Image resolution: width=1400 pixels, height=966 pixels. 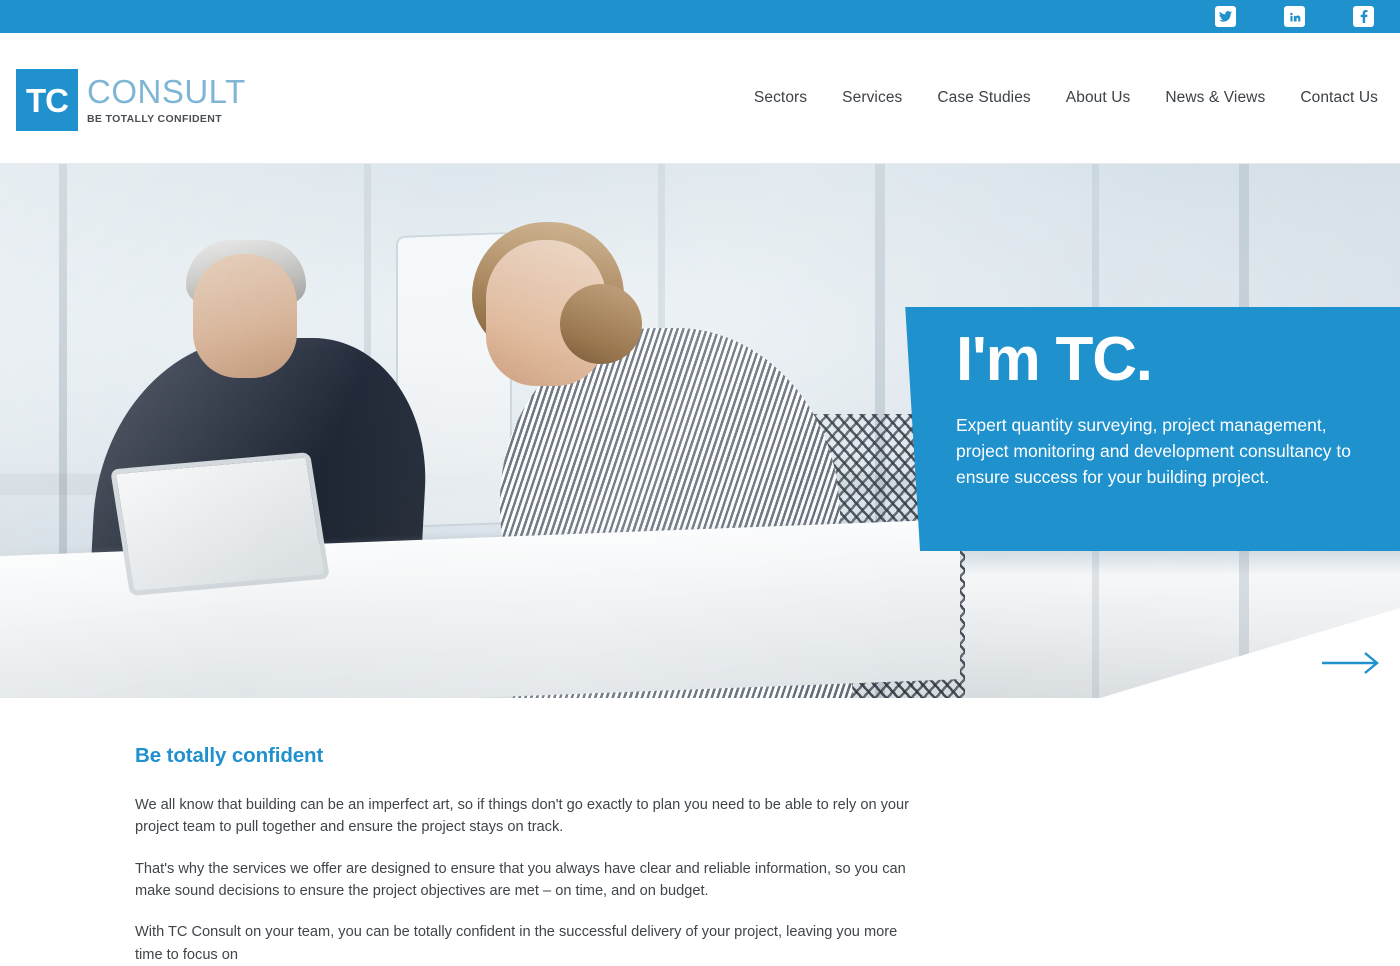 I want to click on tablet-shape, so click(x=220, y=524).